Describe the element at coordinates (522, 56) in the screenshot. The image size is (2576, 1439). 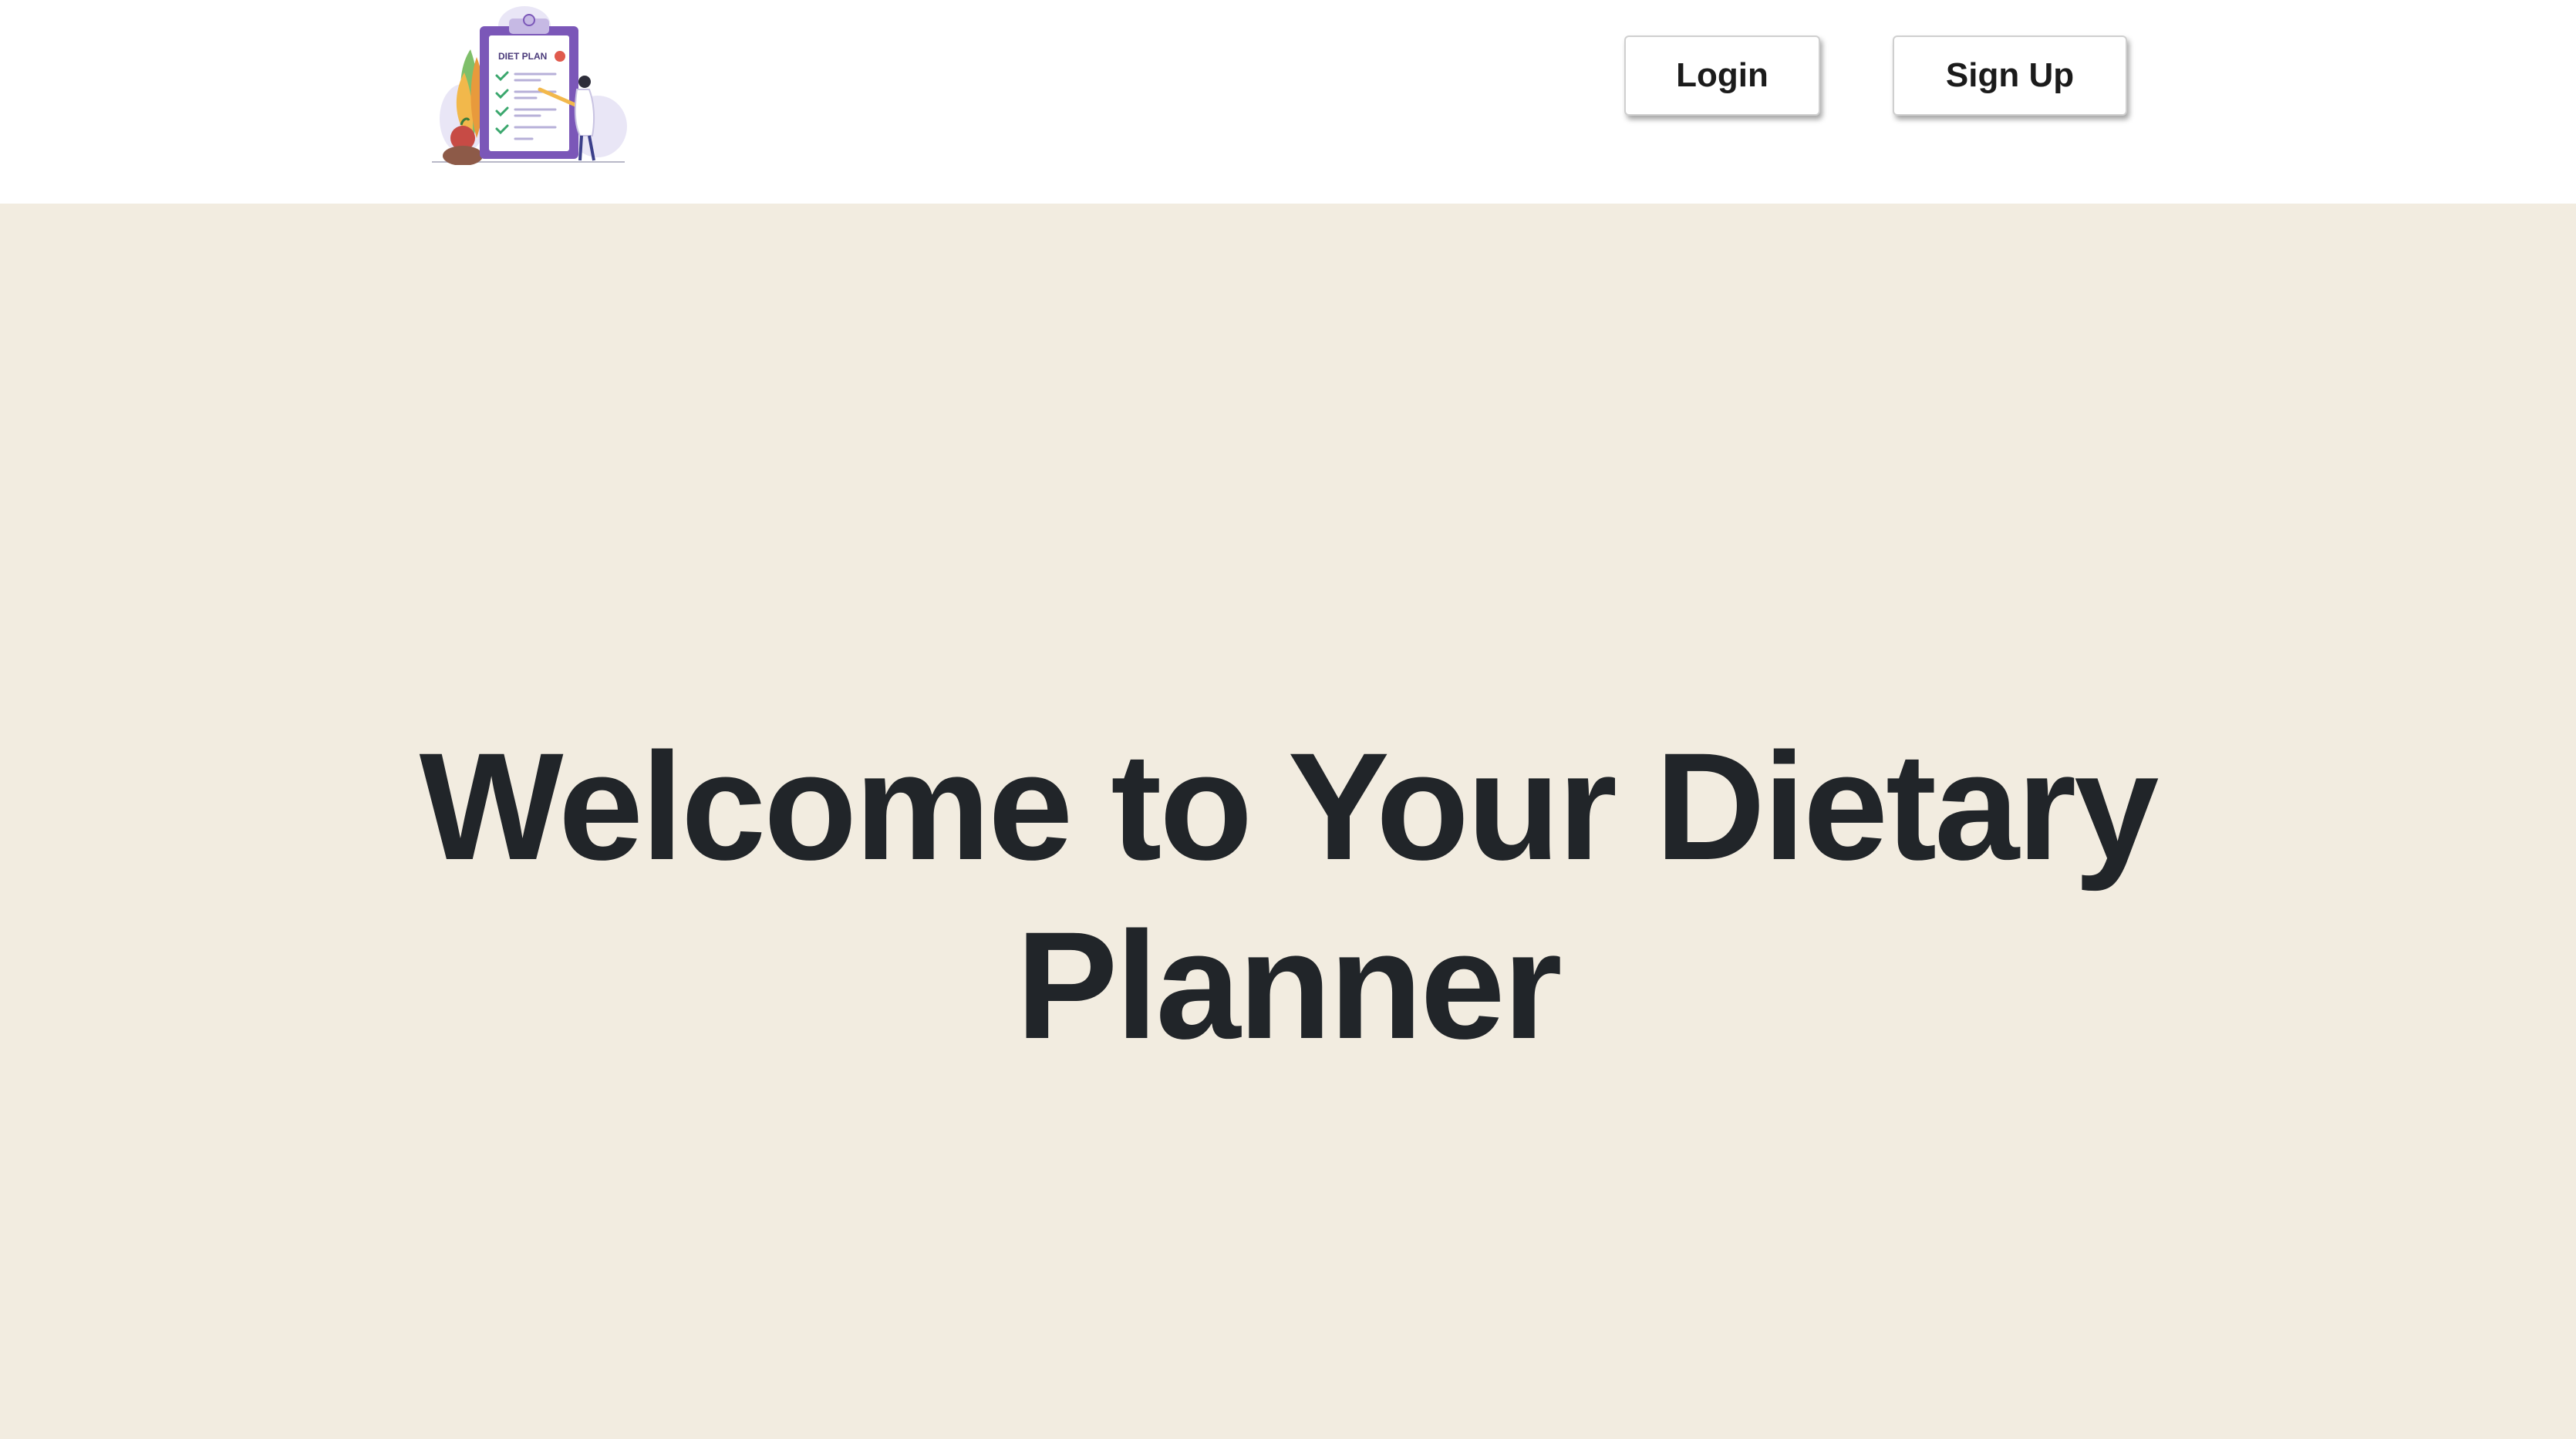
I see `svg-text: DIET PLAN` at that location.